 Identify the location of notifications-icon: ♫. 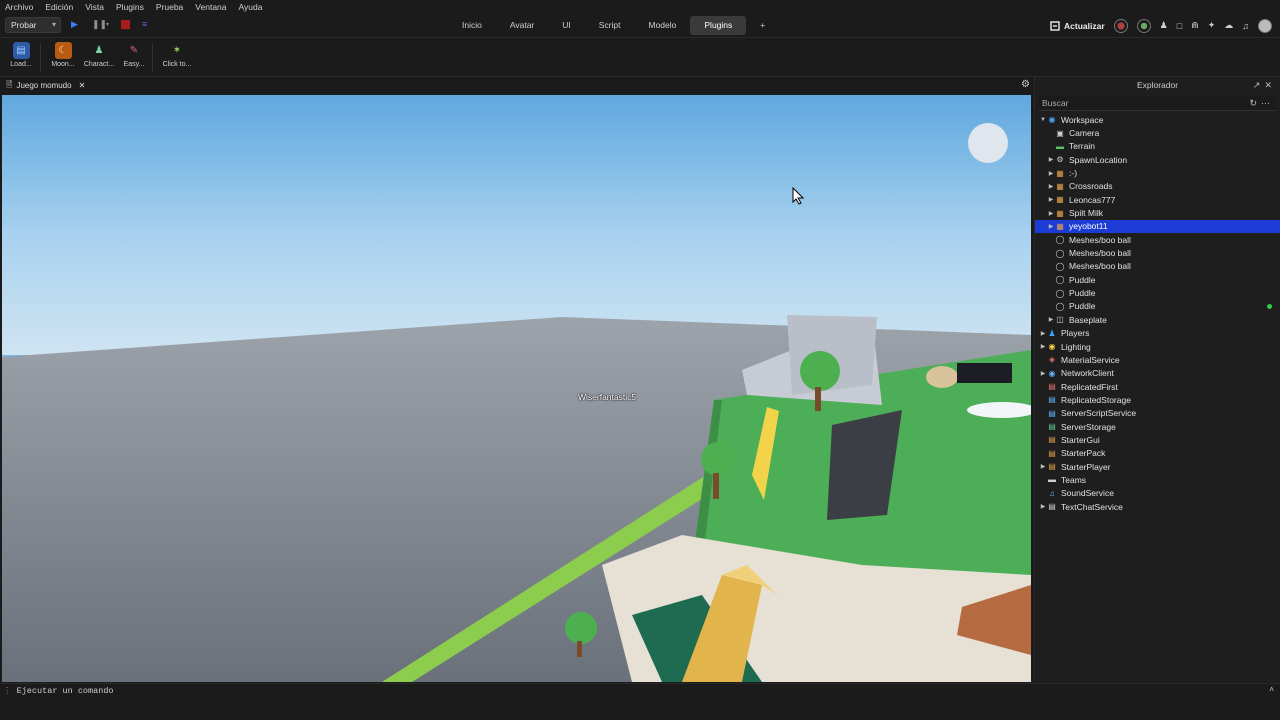
(1245, 26).